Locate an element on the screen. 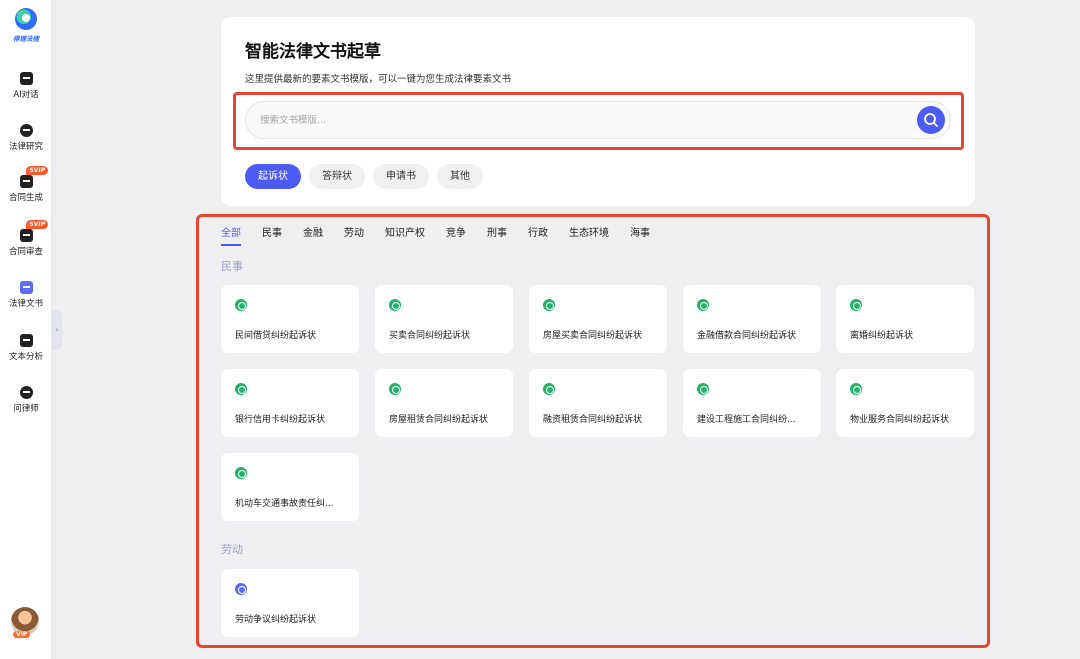  sidebar-item-label: AI对话 is located at coordinates (26, 95).